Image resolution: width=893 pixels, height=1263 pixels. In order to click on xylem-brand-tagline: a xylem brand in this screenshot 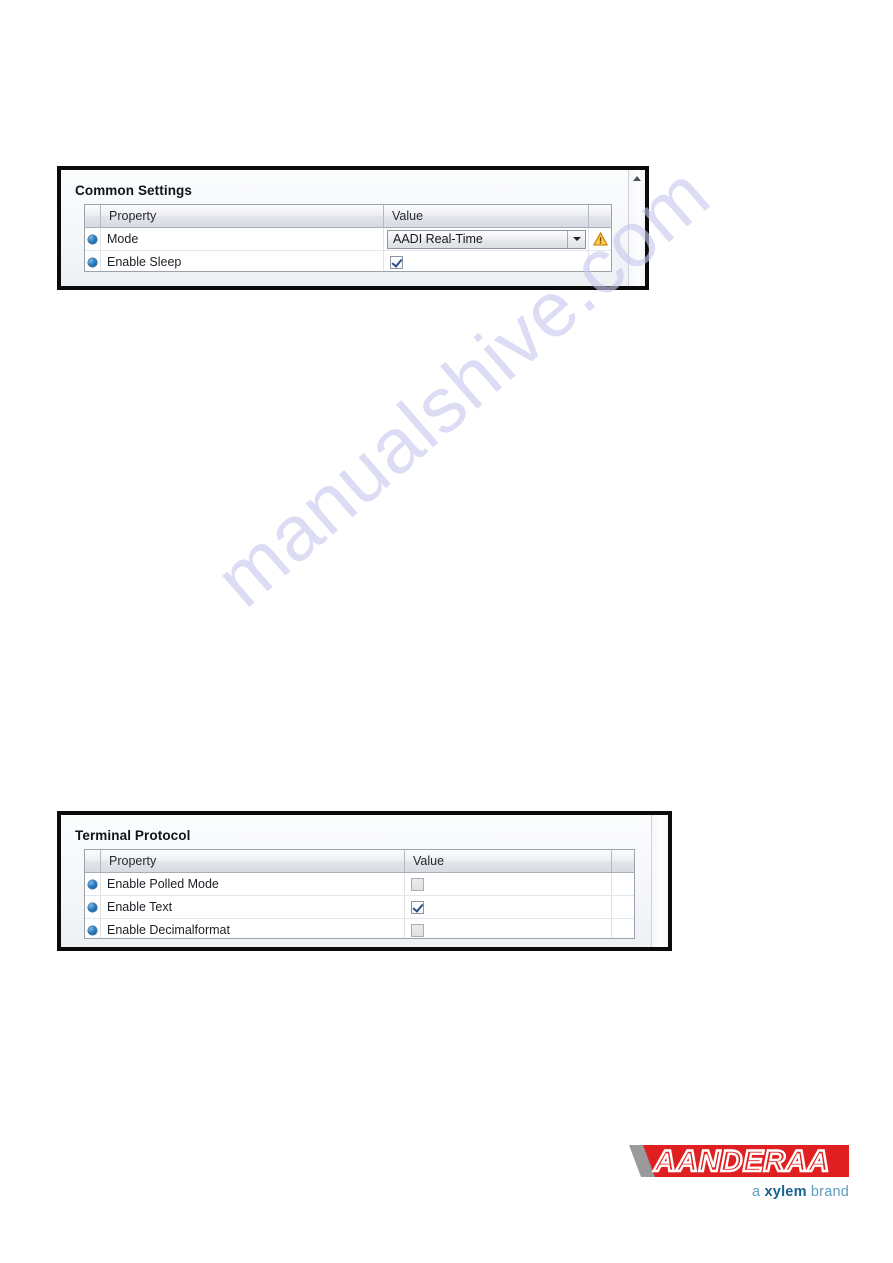, I will do `click(800, 1192)`.